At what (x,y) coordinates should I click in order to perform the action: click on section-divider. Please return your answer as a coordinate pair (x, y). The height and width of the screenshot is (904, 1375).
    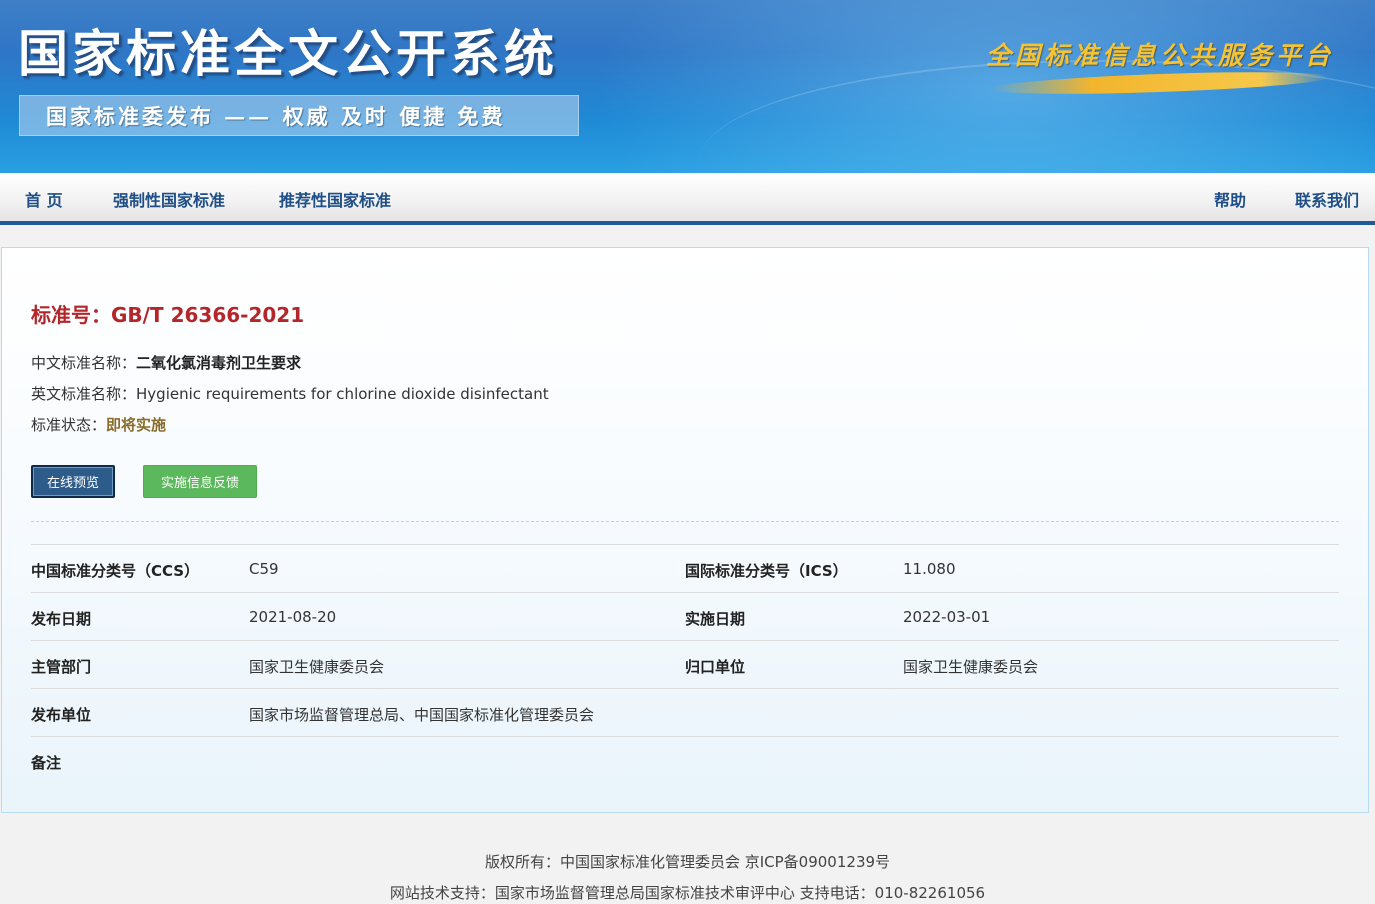
    Looking at the image, I should click on (685, 521).